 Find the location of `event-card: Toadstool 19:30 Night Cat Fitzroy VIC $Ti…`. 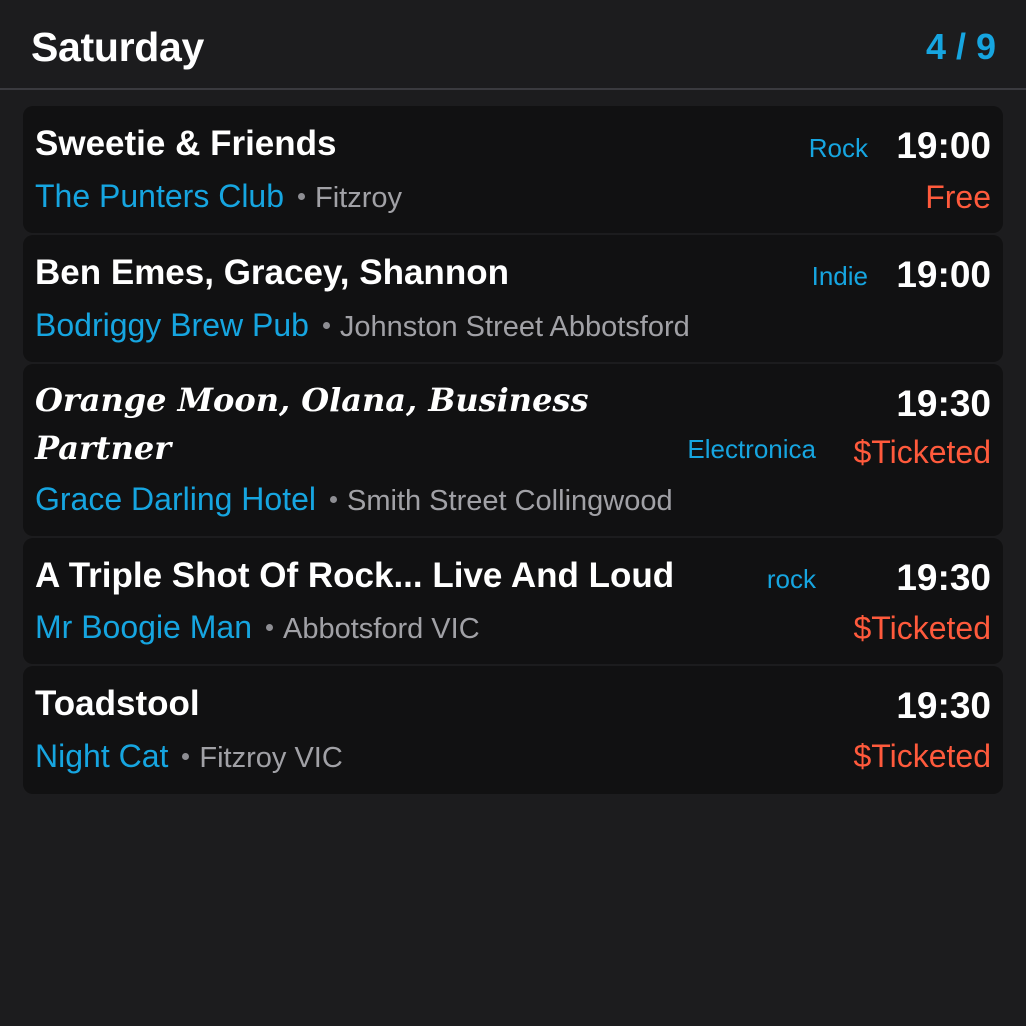

event-card: Toadstool 19:30 Night Cat Fitzroy VIC $Ti… is located at coordinates (513, 730).